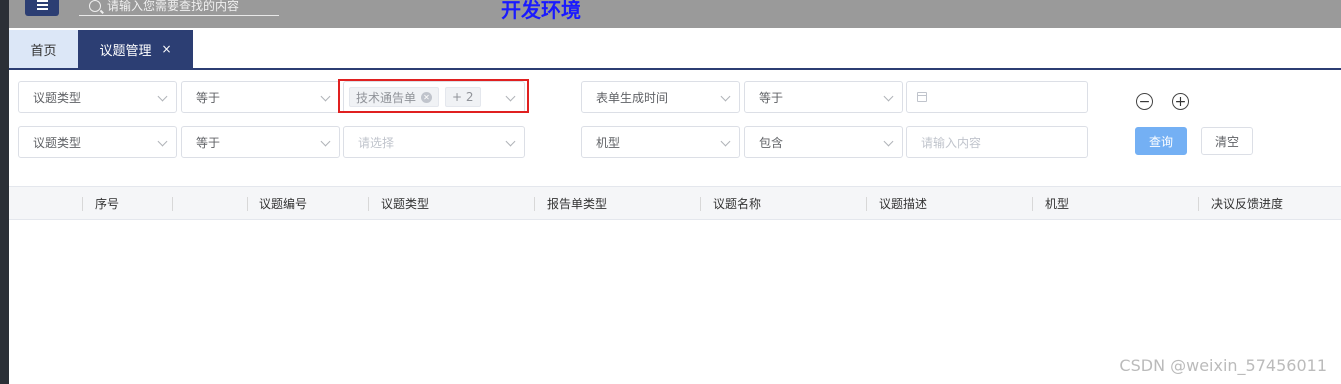 Image resolution: width=1341 pixels, height=384 pixels. I want to click on search-icon, so click(95, 6).